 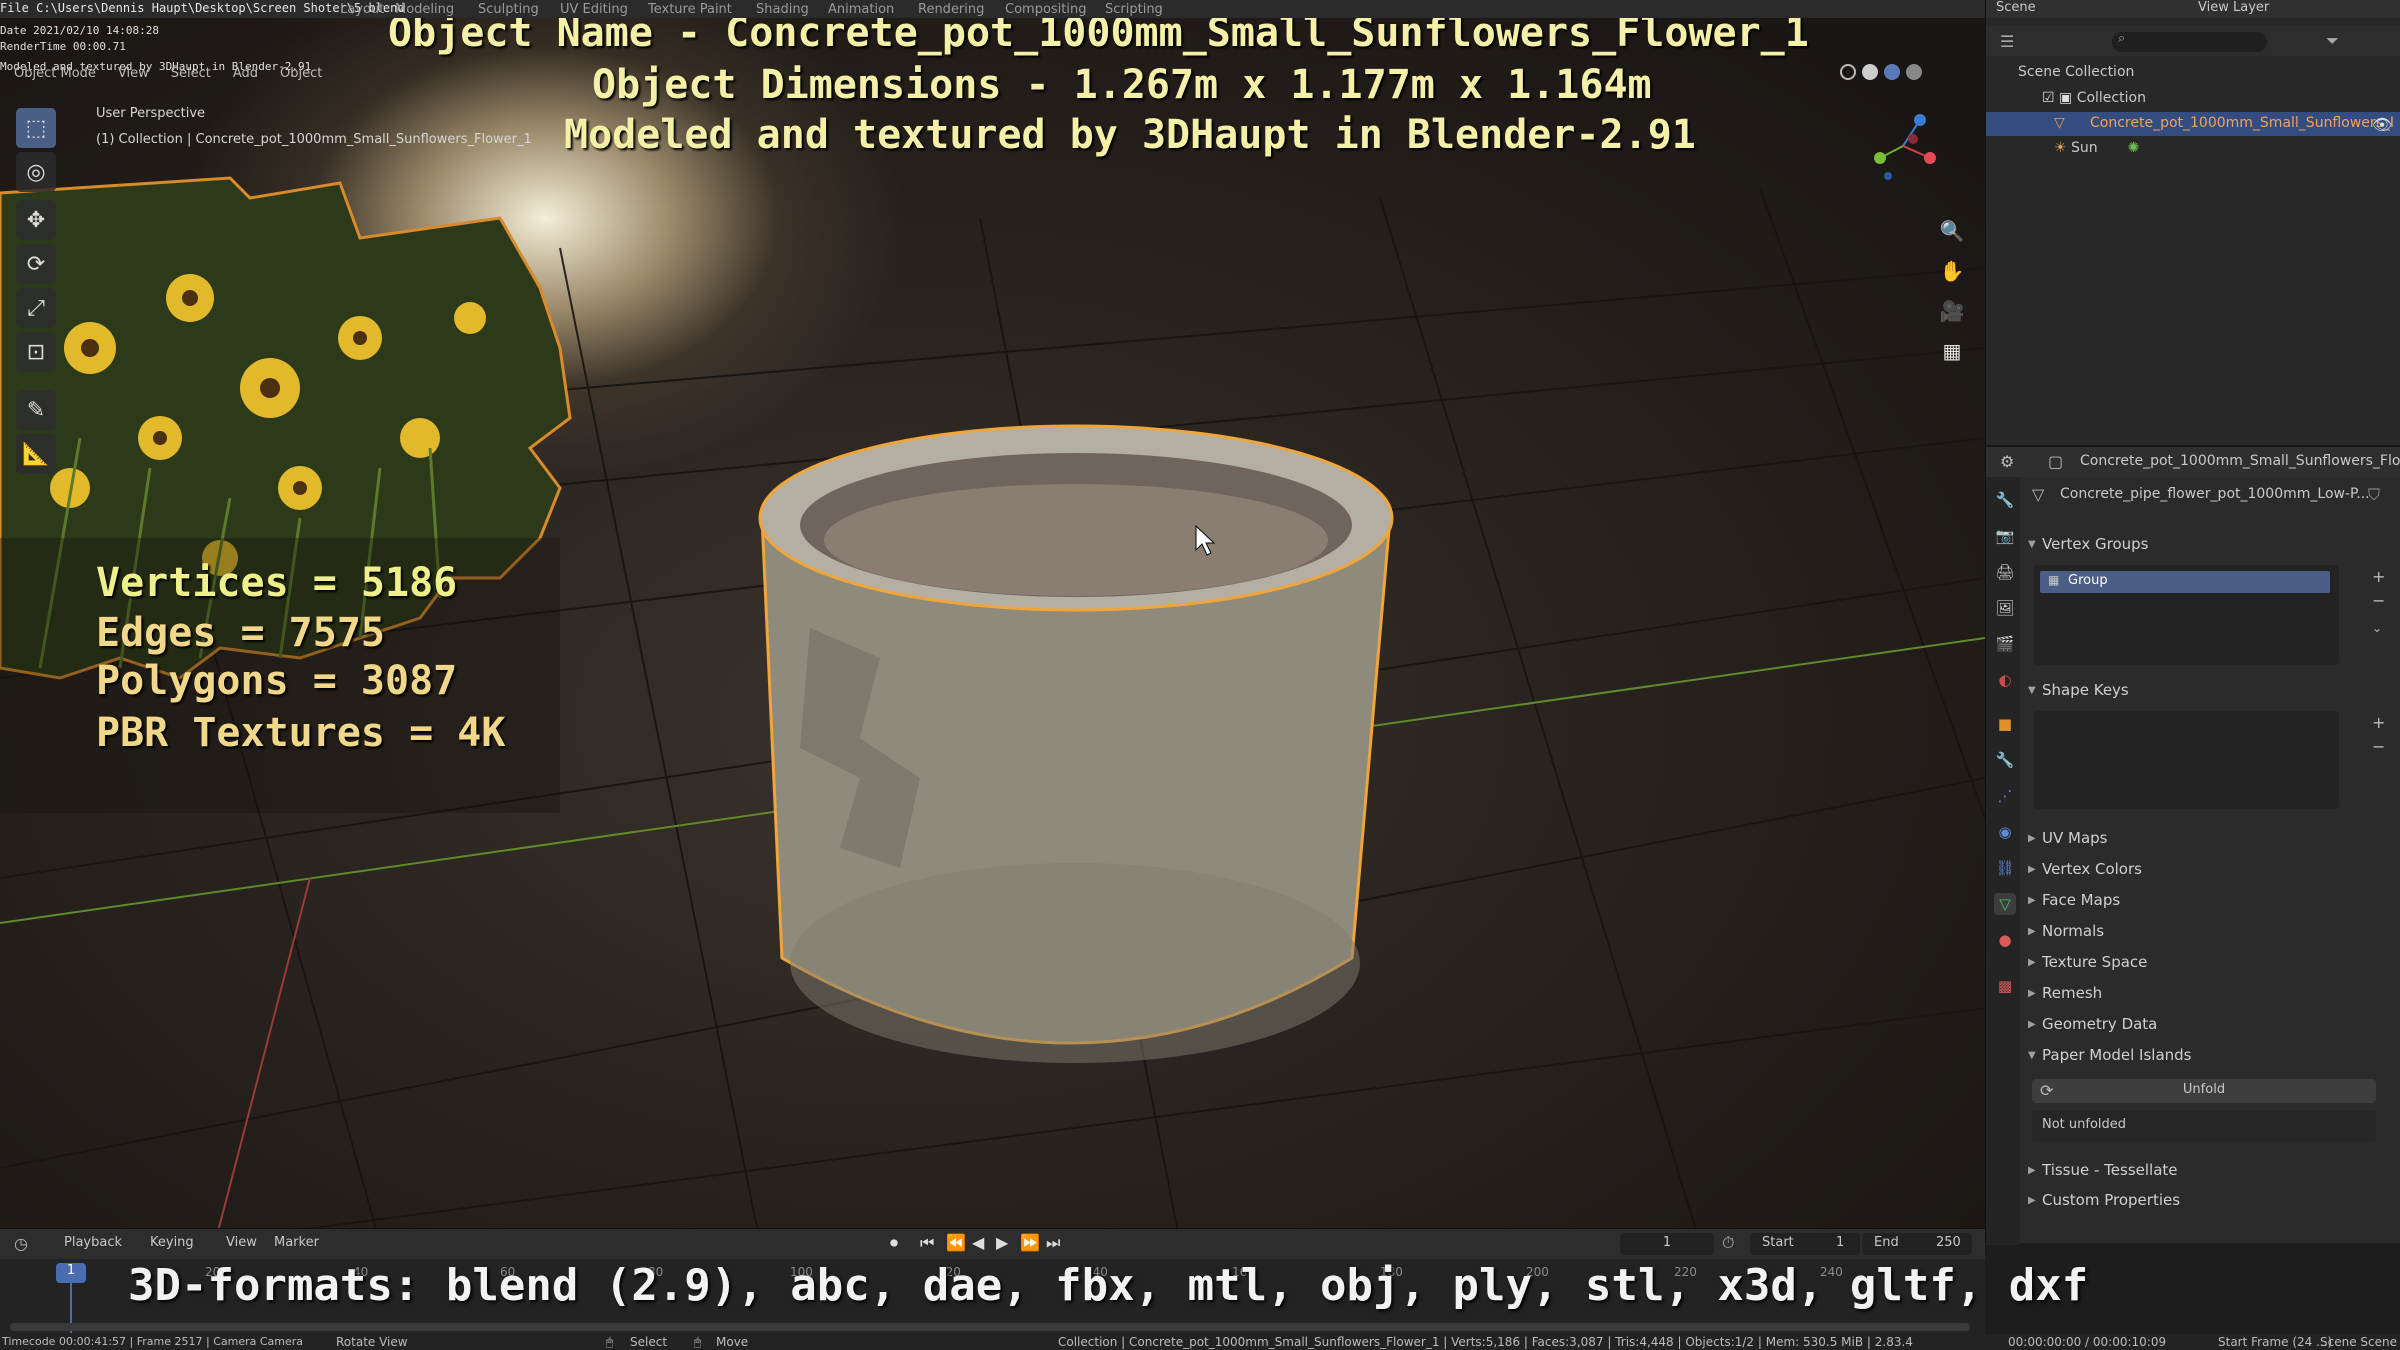 I want to click on ortho-grid-icon: ▦, so click(x=1952, y=351).